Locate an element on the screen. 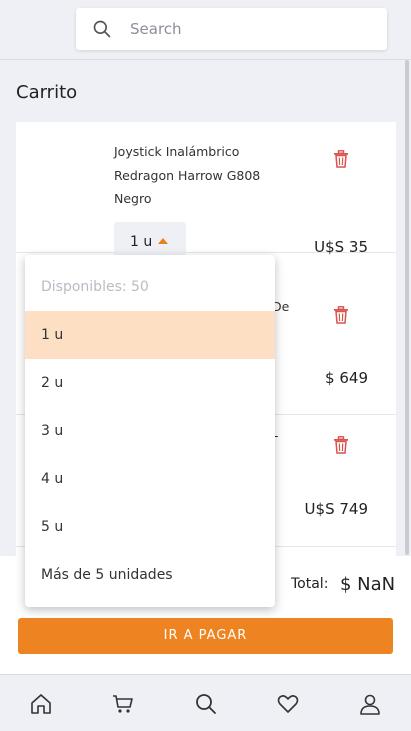 This screenshot has height=731, width=411. dropdown-option: Más de 5 unidades is located at coordinates (150, 575).